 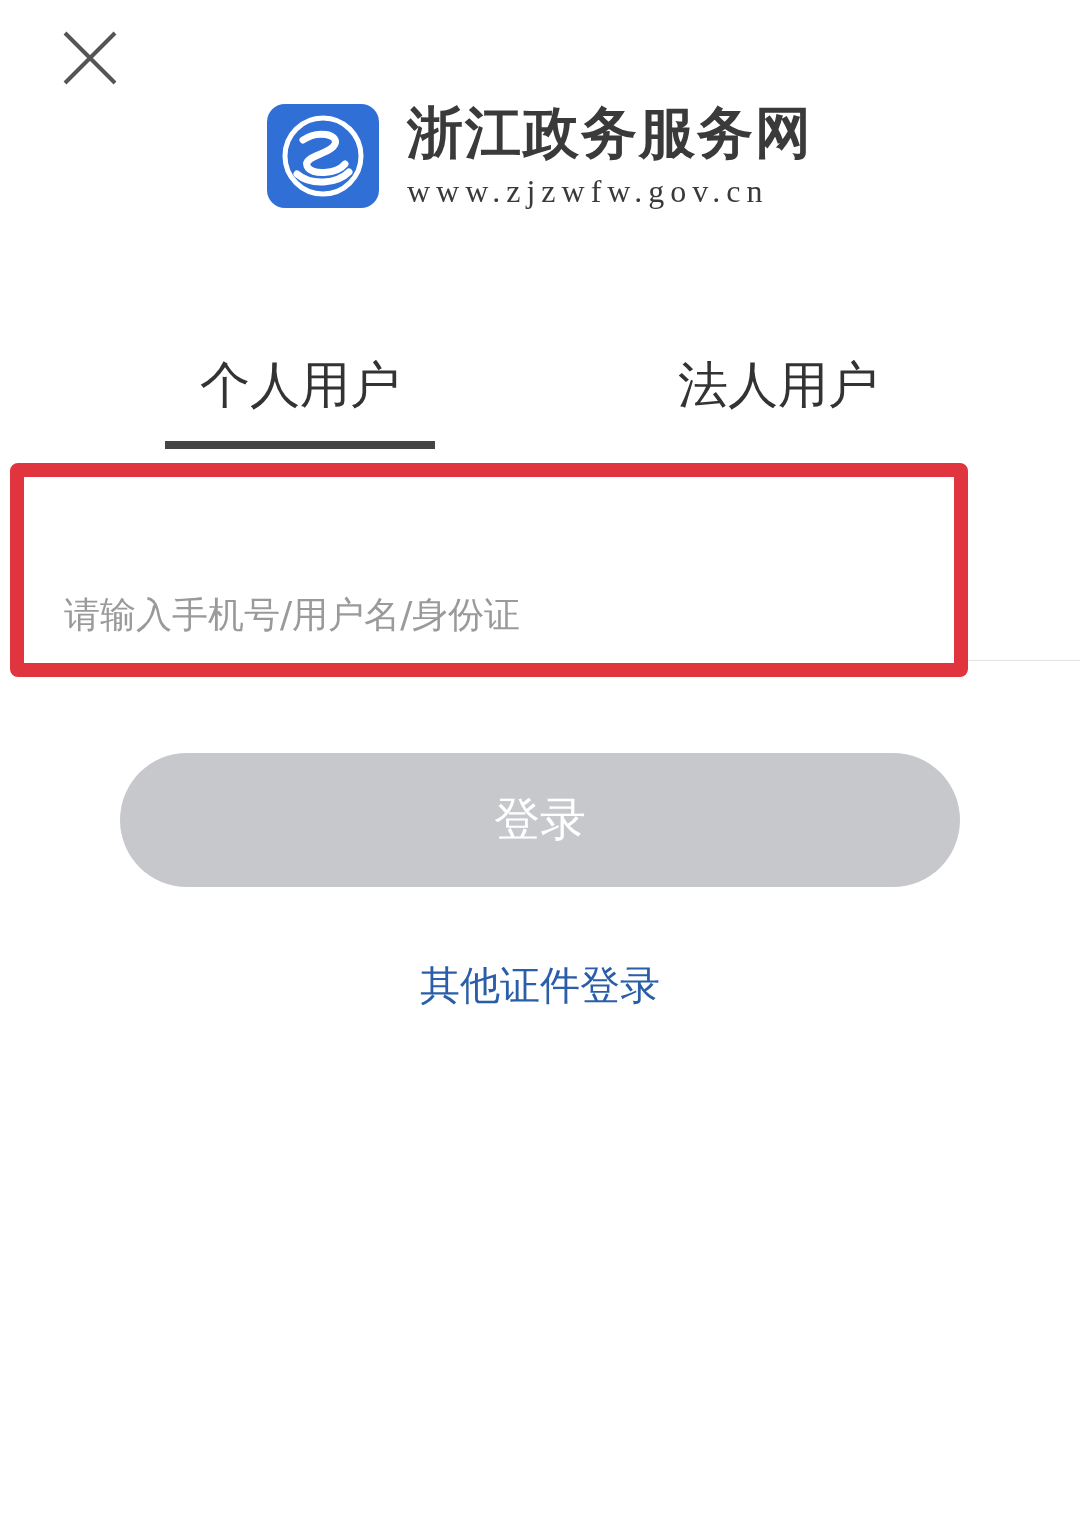 I want to click on logo-icon, so click(x=323, y=156).